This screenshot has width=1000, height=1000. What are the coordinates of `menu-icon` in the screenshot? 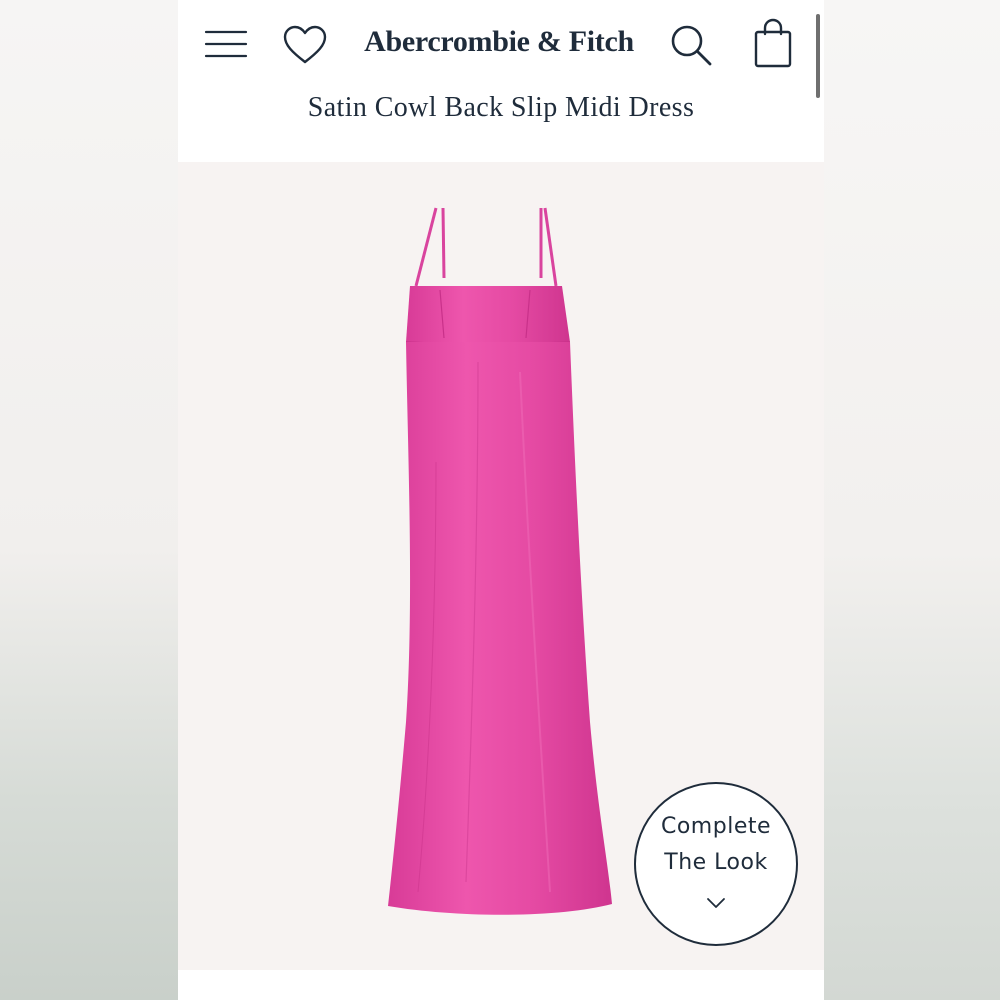 It's located at (226, 44).